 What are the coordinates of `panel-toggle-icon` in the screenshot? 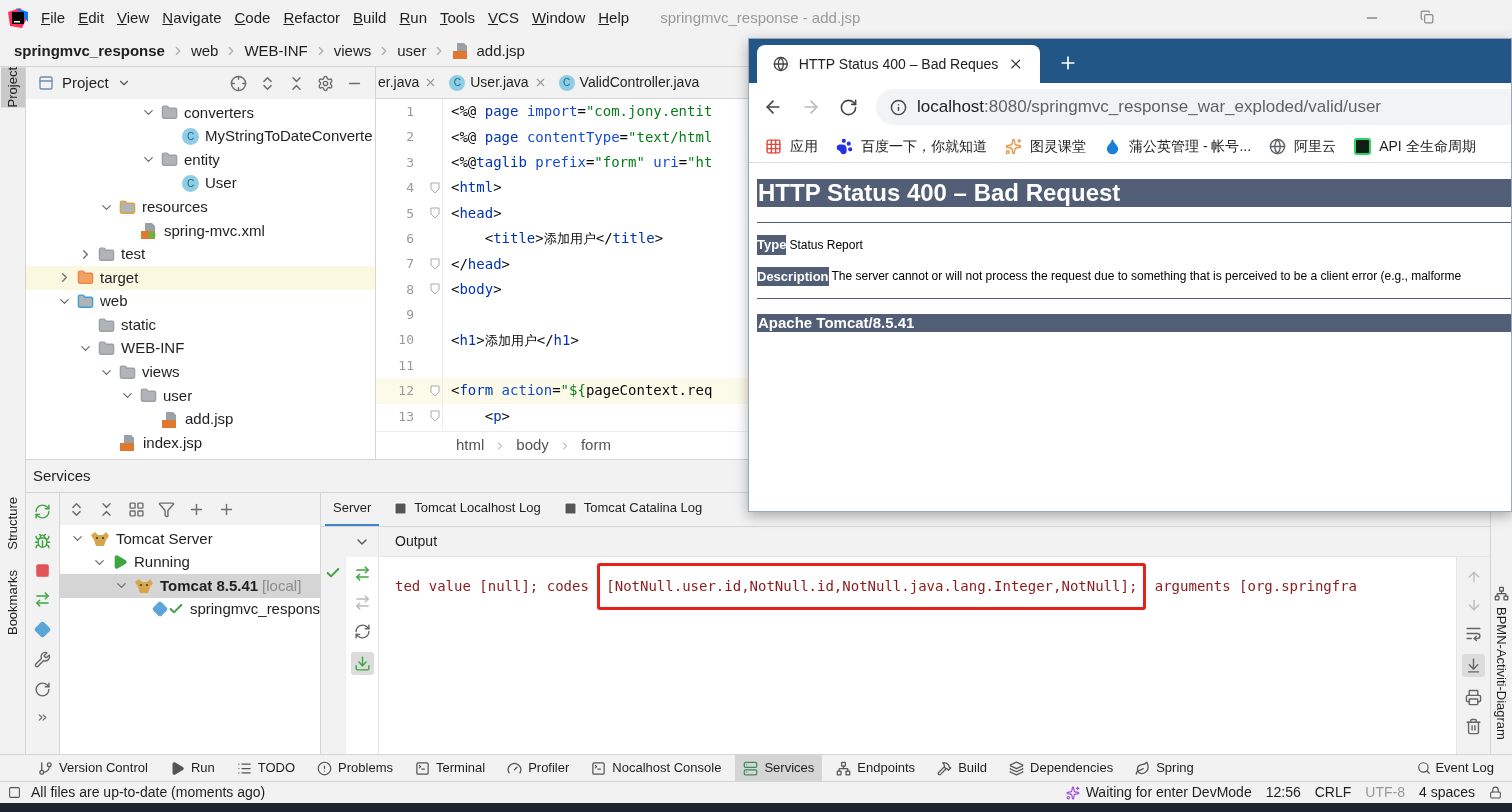 It's located at (14, 792).